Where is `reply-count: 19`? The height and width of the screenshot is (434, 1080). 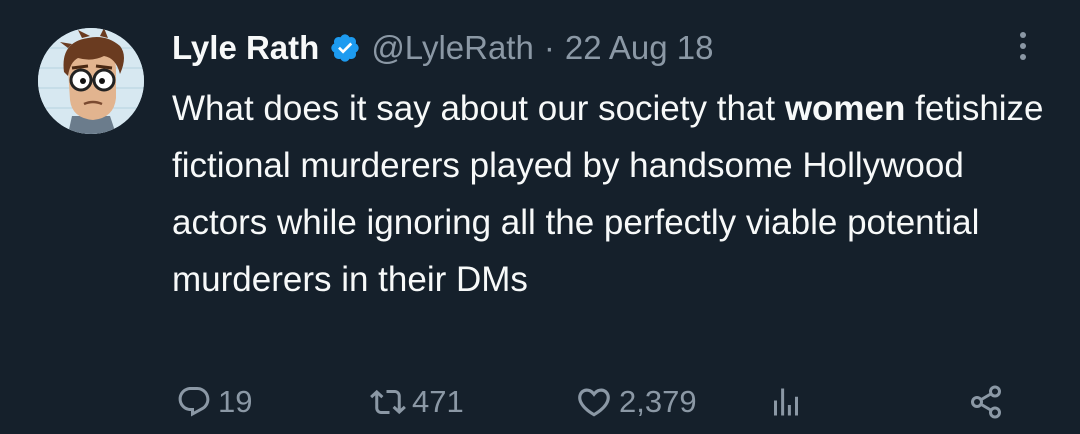
reply-count: 19 is located at coordinates (235, 401).